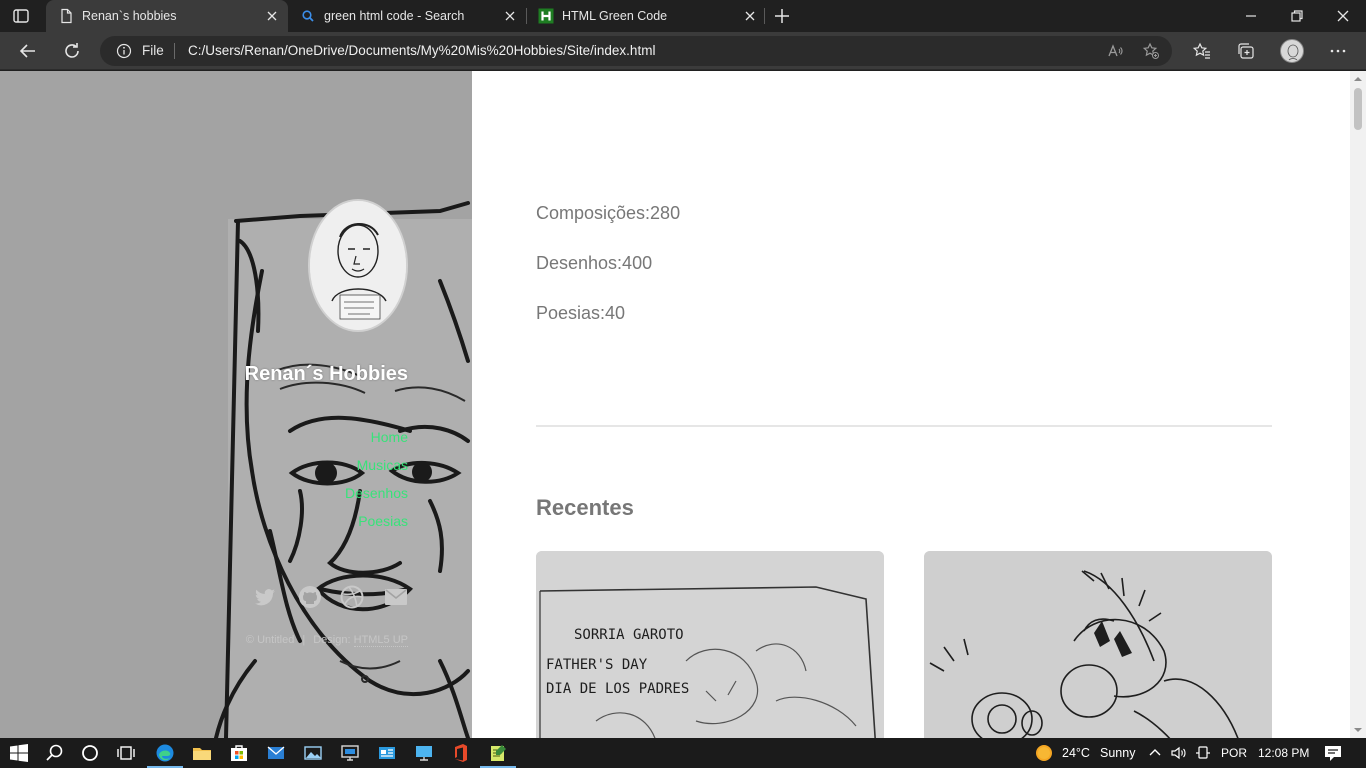 Image resolution: width=1366 pixels, height=768 pixels. What do you see at coordinates (608, 213) in the screenshot?
I see `stat-composicoes: Composições:280` at bounding box center [608, 213].